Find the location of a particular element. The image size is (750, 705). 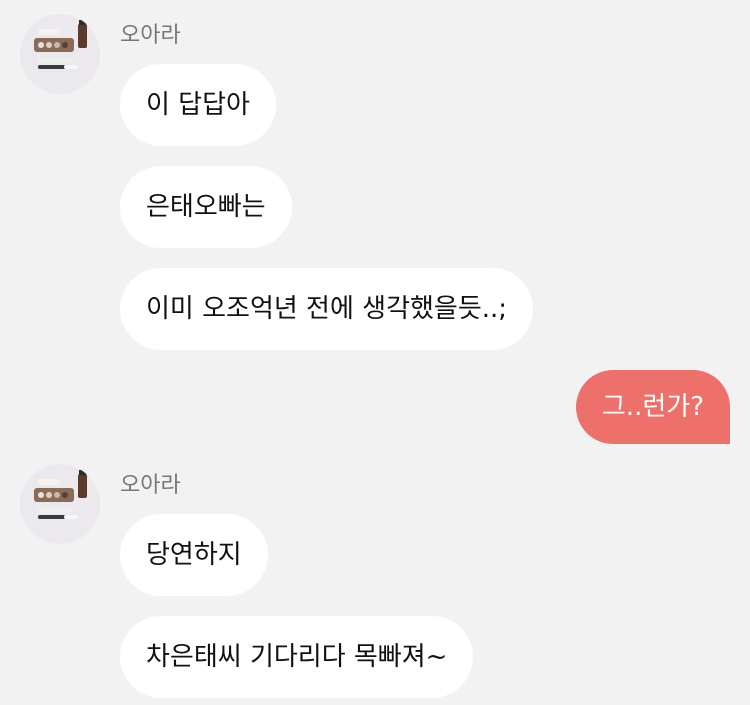

message-bubble-outgoing: 그..런가? is located at coordinates (652, 407).